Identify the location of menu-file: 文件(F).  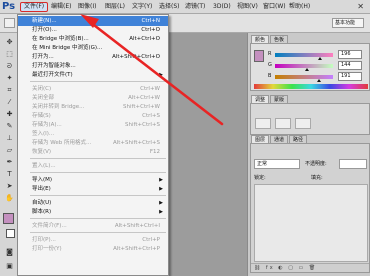
(34, 7).